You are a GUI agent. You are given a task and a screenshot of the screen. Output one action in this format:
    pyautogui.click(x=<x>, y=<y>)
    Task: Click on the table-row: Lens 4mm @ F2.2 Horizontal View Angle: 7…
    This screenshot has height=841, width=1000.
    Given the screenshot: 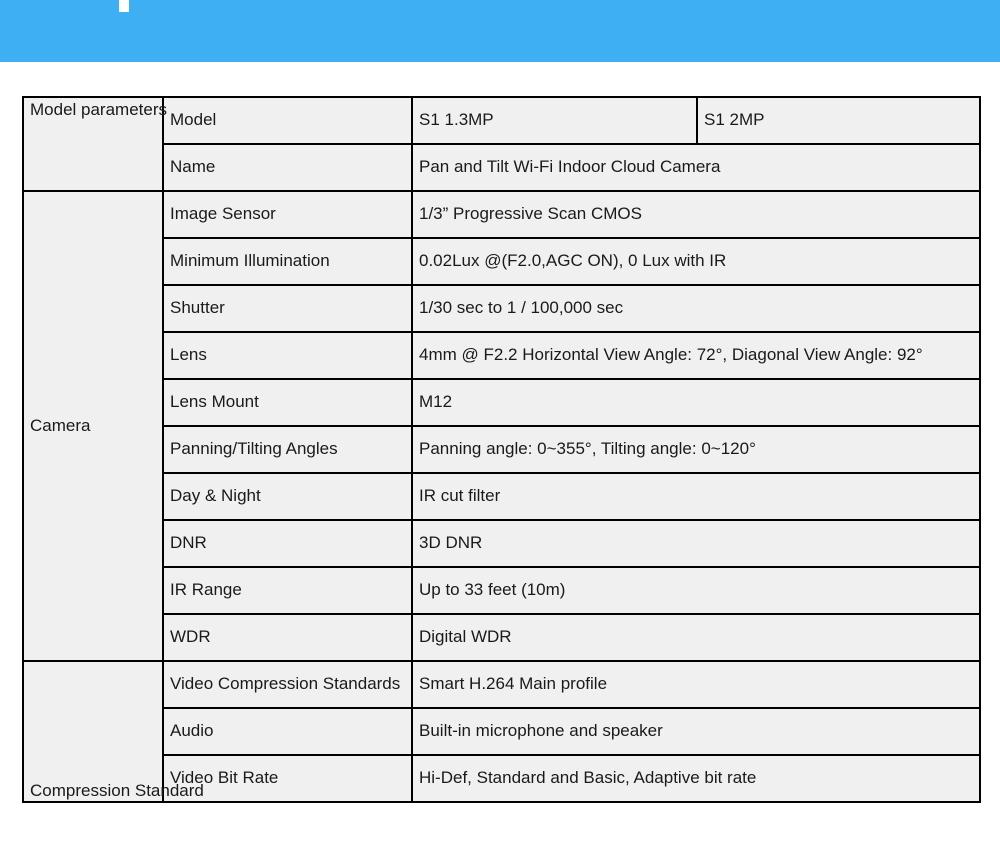 What is the action you would take?
    pyautogui.click(x=502, y=355)
    